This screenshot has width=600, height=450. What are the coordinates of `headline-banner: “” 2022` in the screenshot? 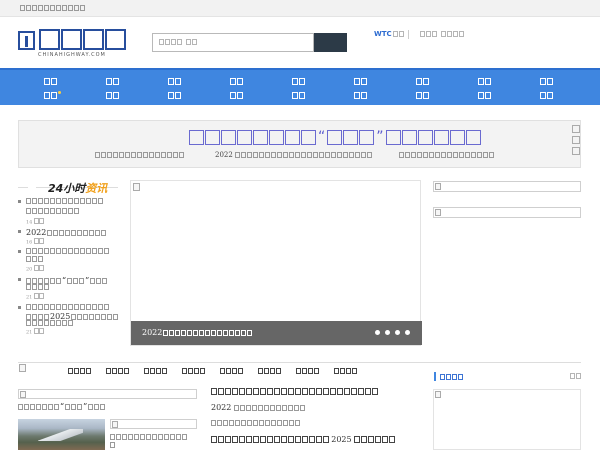 It's located at (299, 144).